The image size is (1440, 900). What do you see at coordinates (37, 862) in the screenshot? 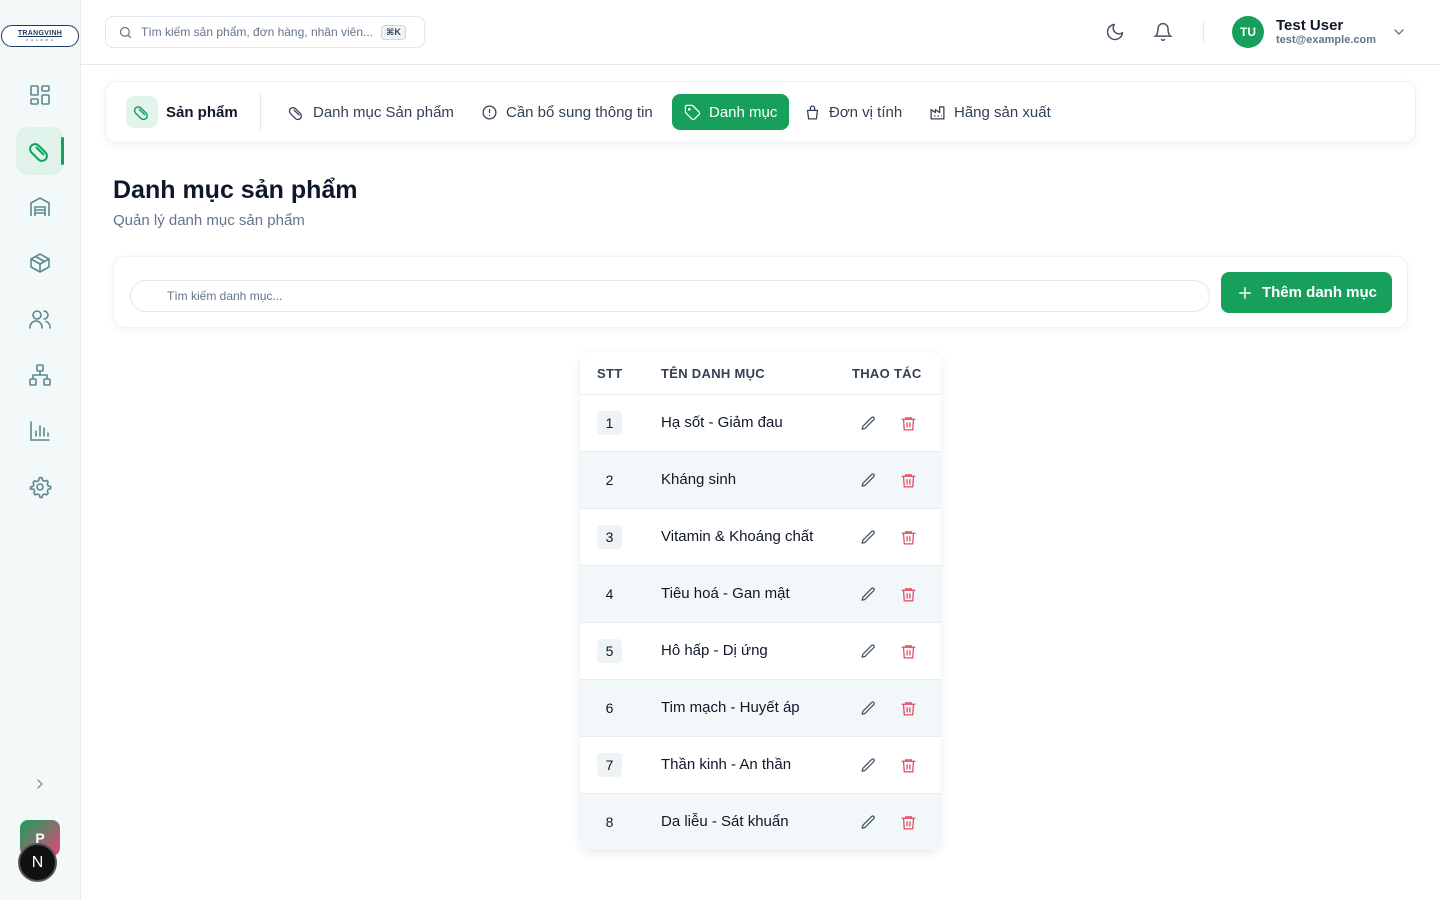
I see `app-badge-n: N` at bounding box center [37, 862].